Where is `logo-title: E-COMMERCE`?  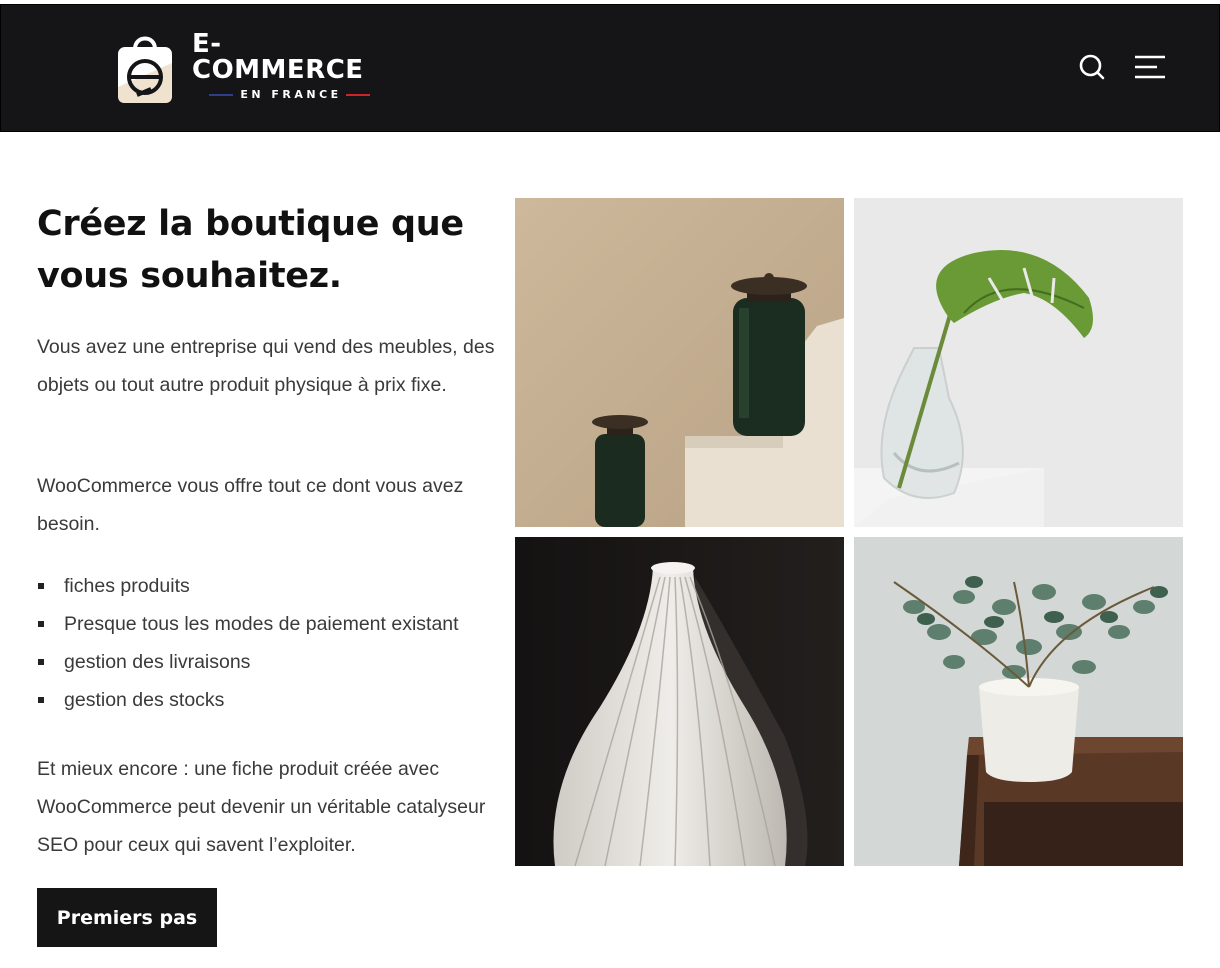 logo-title: E-COMMERCE is located at coordinates (278, 57).